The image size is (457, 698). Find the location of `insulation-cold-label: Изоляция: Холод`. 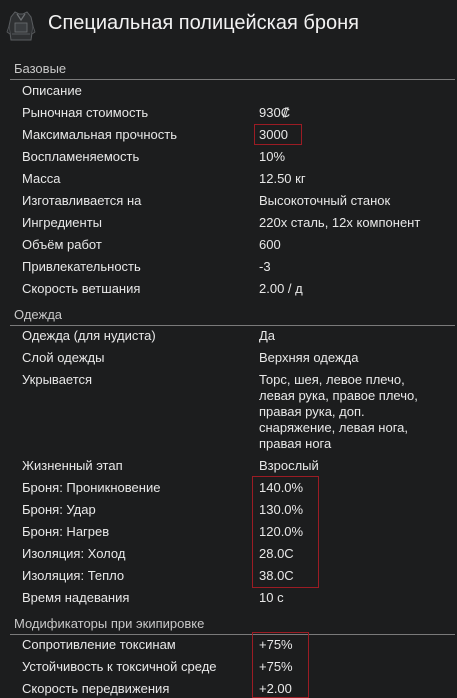

insulation-cold-label: Изоляция: Холод is located at coordinates (73, 553).